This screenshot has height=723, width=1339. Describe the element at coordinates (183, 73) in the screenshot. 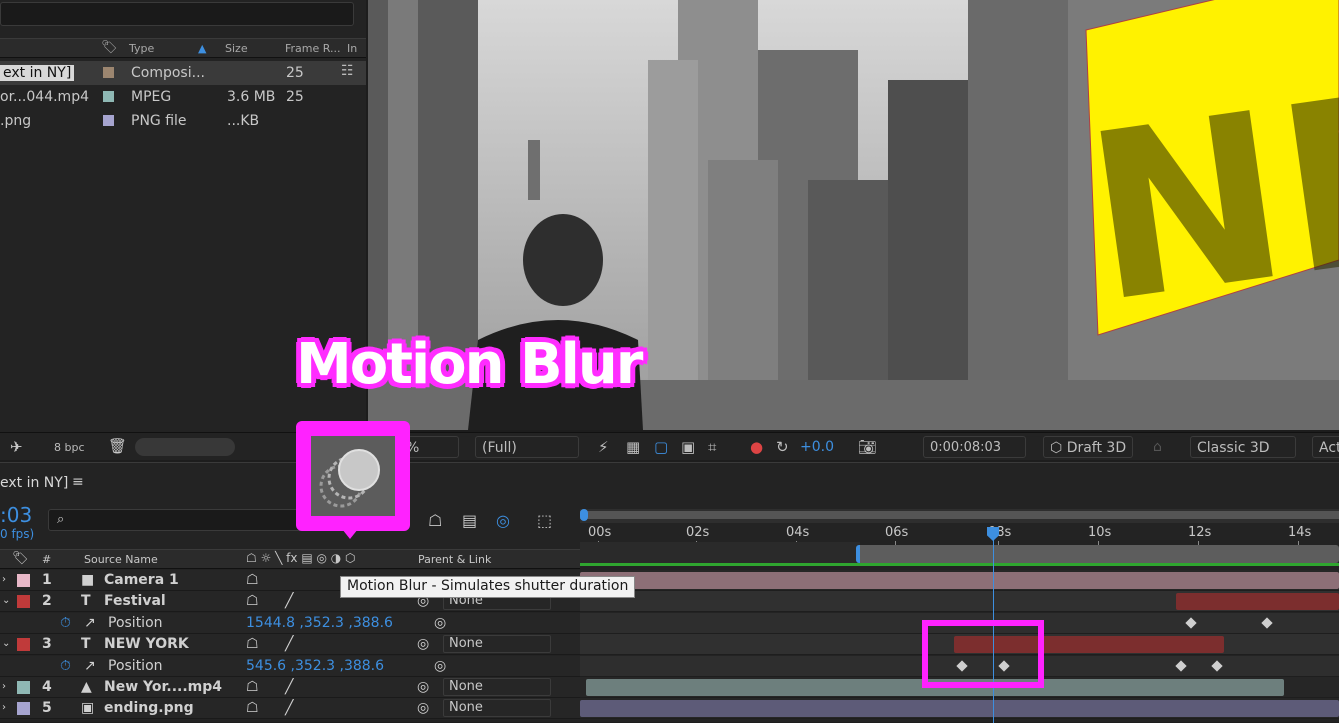

I see `project-item: ext in NY] Composi... 25` at that location.